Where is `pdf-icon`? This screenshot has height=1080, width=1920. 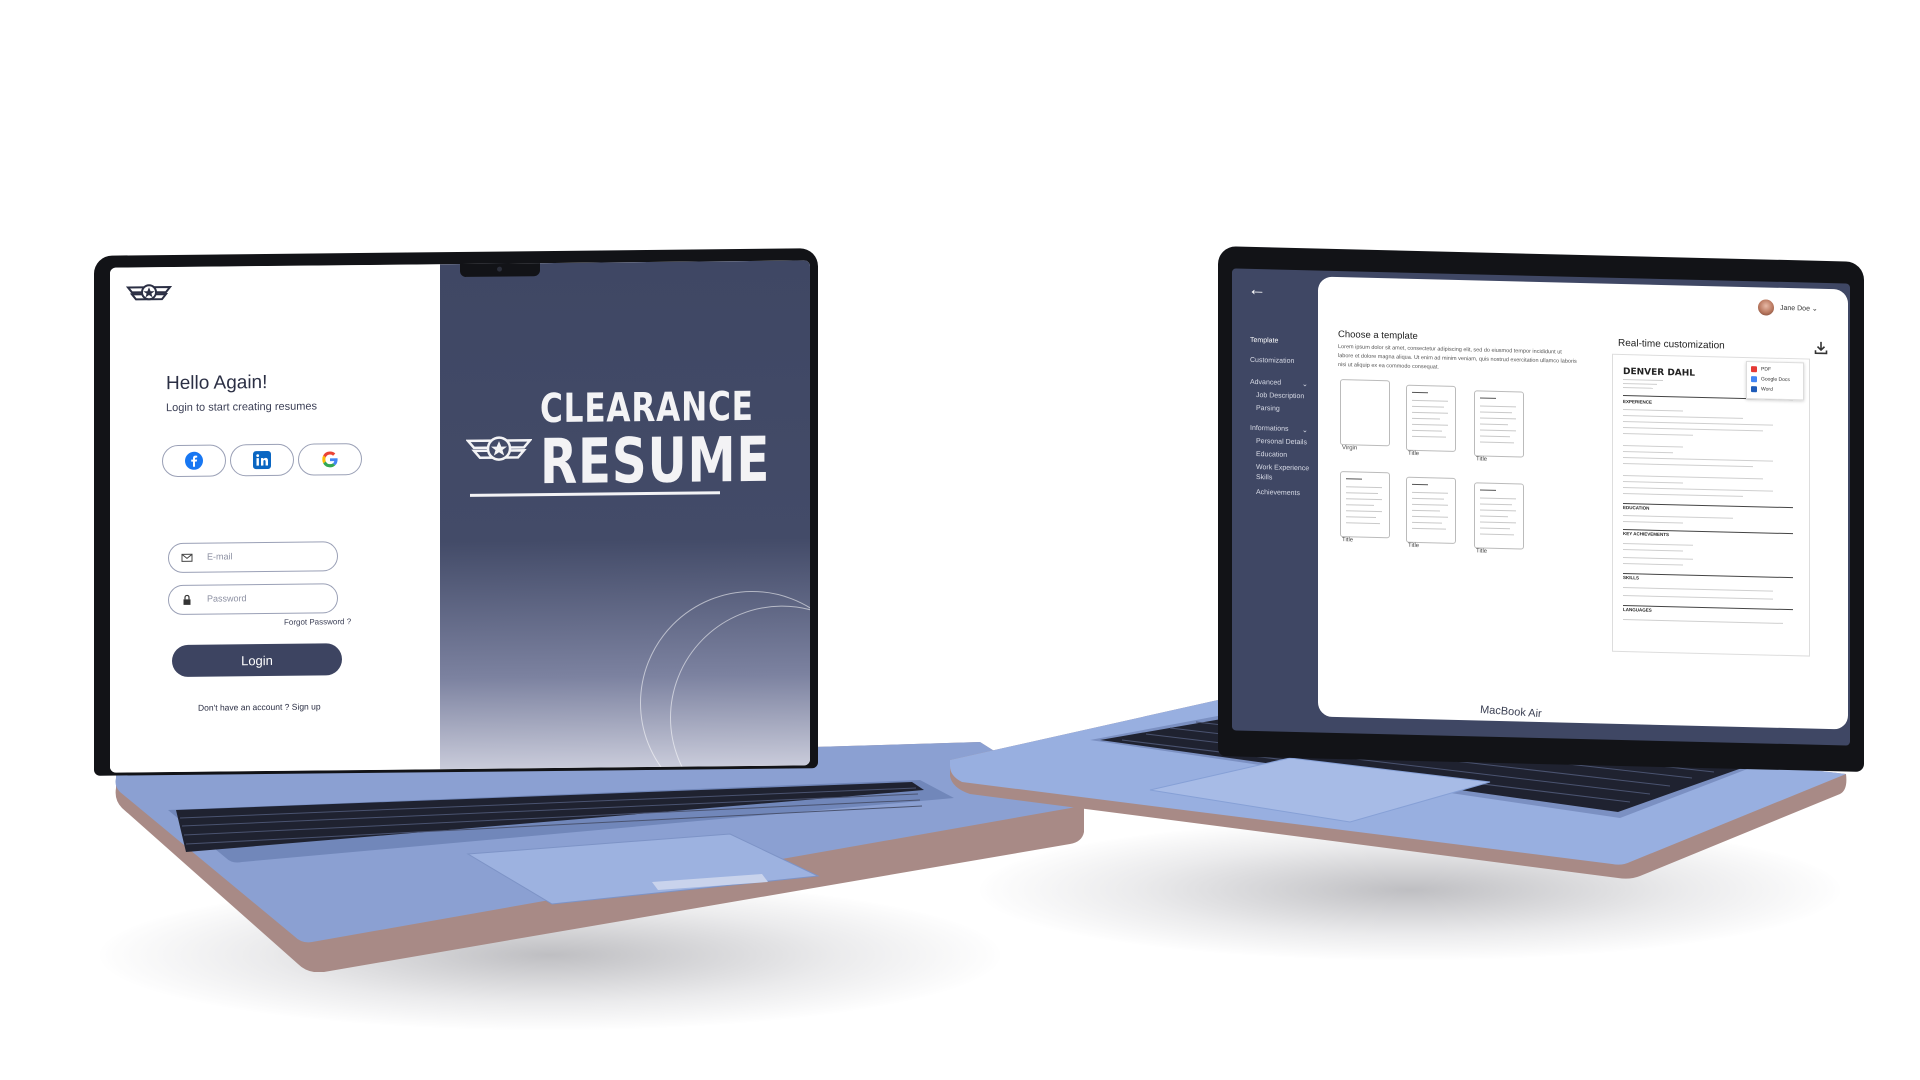
pdf-icon is located at coordinates (1754, 369).